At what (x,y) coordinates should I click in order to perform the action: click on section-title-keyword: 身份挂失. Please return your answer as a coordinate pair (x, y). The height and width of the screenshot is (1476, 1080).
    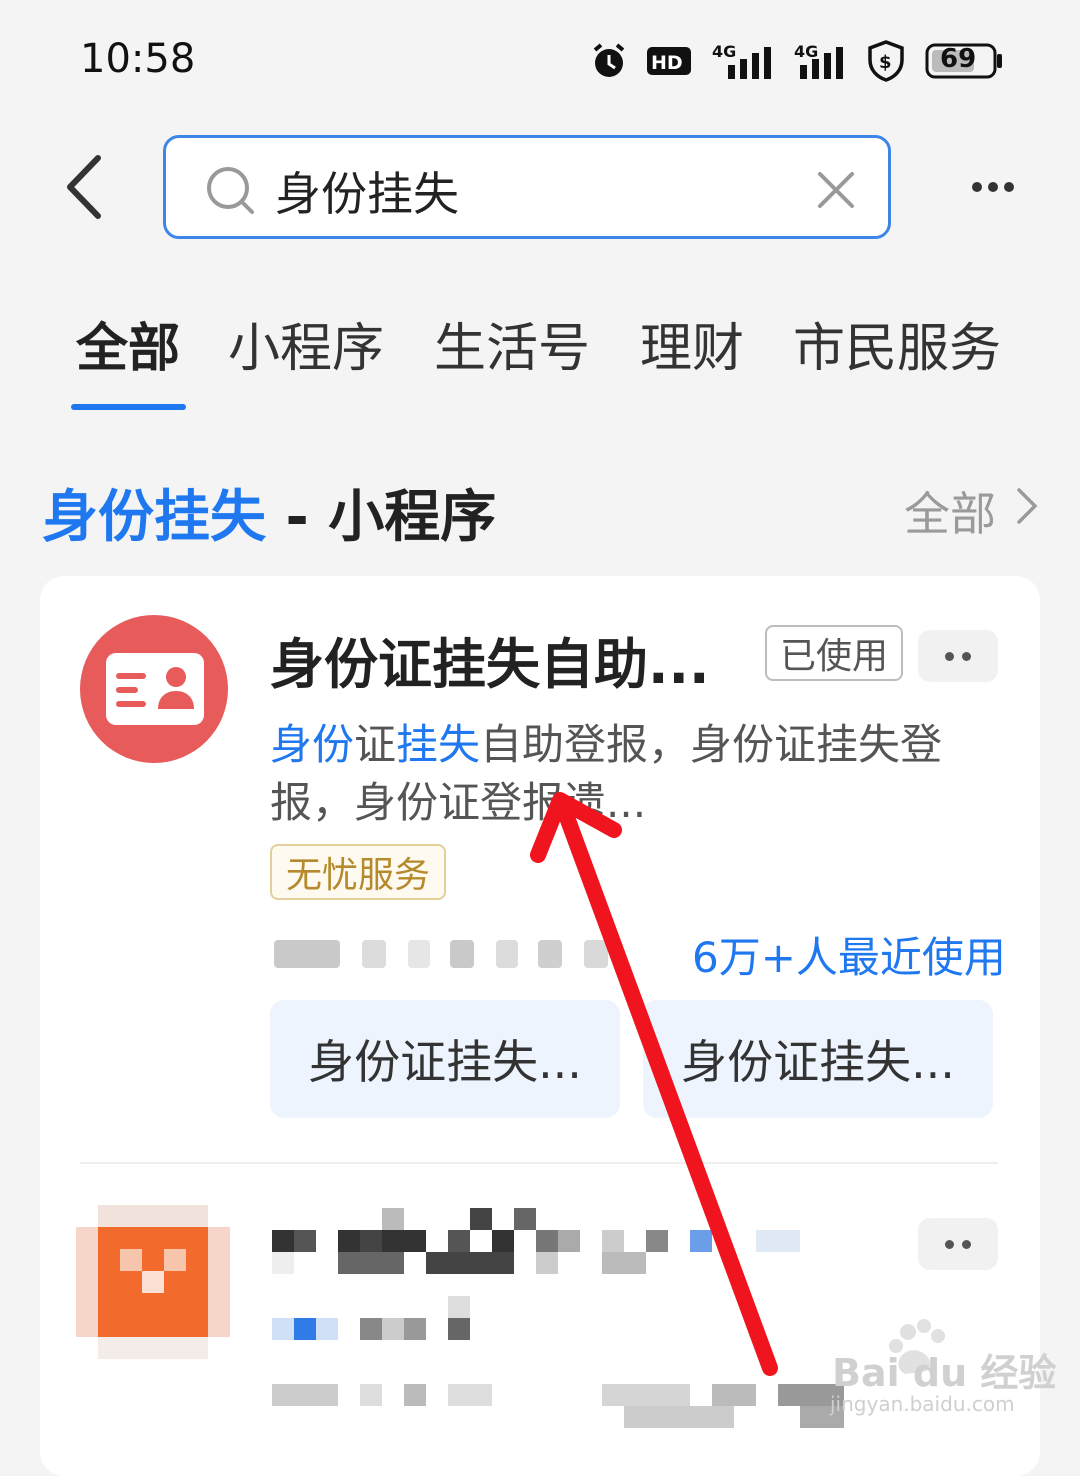
    Looking at the image, I should click on (154, 517).